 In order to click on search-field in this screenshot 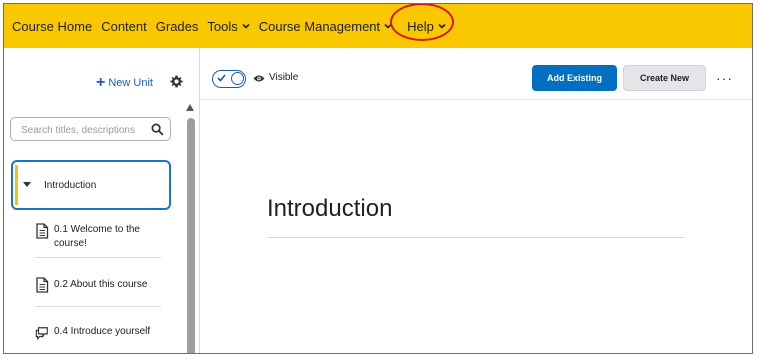, I will do `click(90, 129)`.